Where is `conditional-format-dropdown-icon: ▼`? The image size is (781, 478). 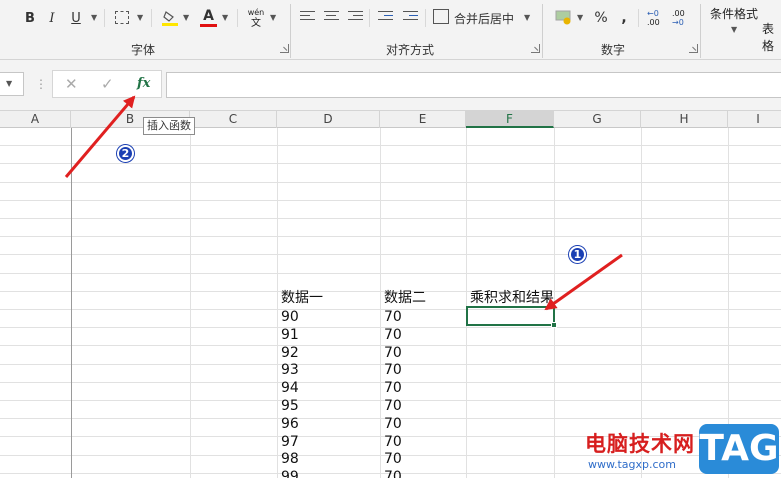 conditional-format-dropdown-icon: ▼ is located at coordinates (734, 29).